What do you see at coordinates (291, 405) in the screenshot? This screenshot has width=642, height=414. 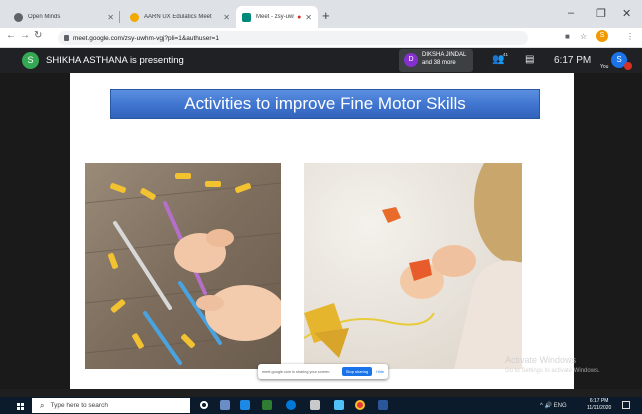 I see `edge-icon` at bounding box center [291, 405].